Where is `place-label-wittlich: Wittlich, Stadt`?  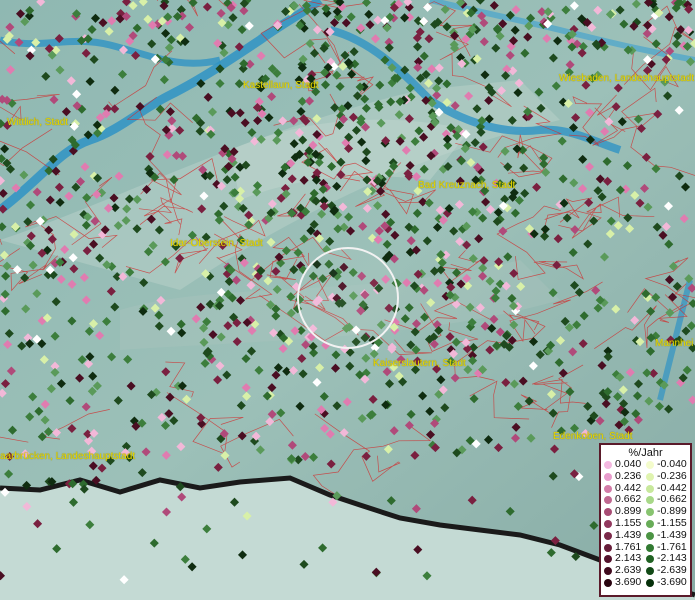
place-label-wittlich: Wittlich, Stadt is located at coordinates (38, 122).